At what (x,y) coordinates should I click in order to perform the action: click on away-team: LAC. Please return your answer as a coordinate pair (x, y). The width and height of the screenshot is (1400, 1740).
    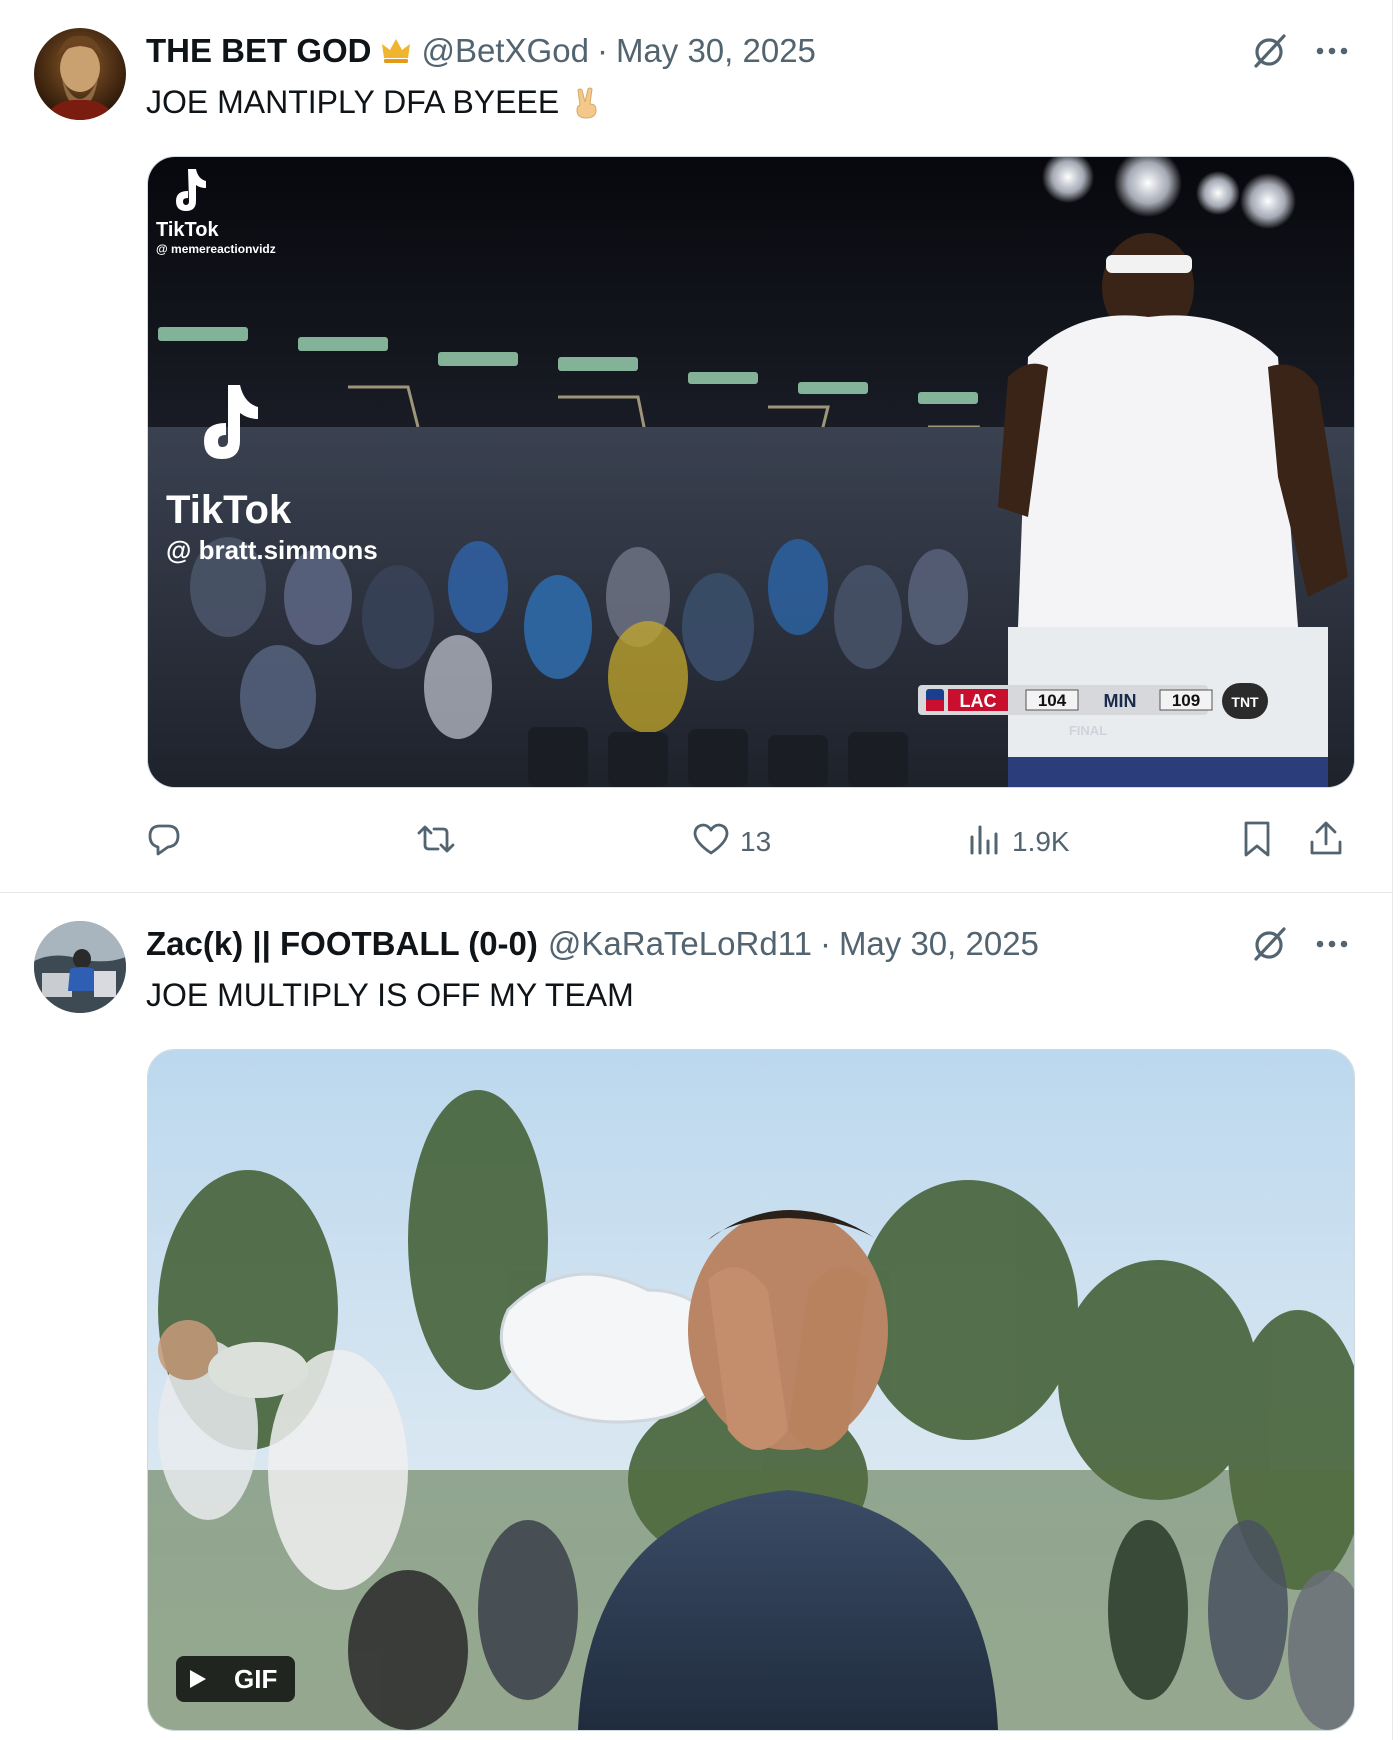
    Looking at the image, I should click on (978, 701).